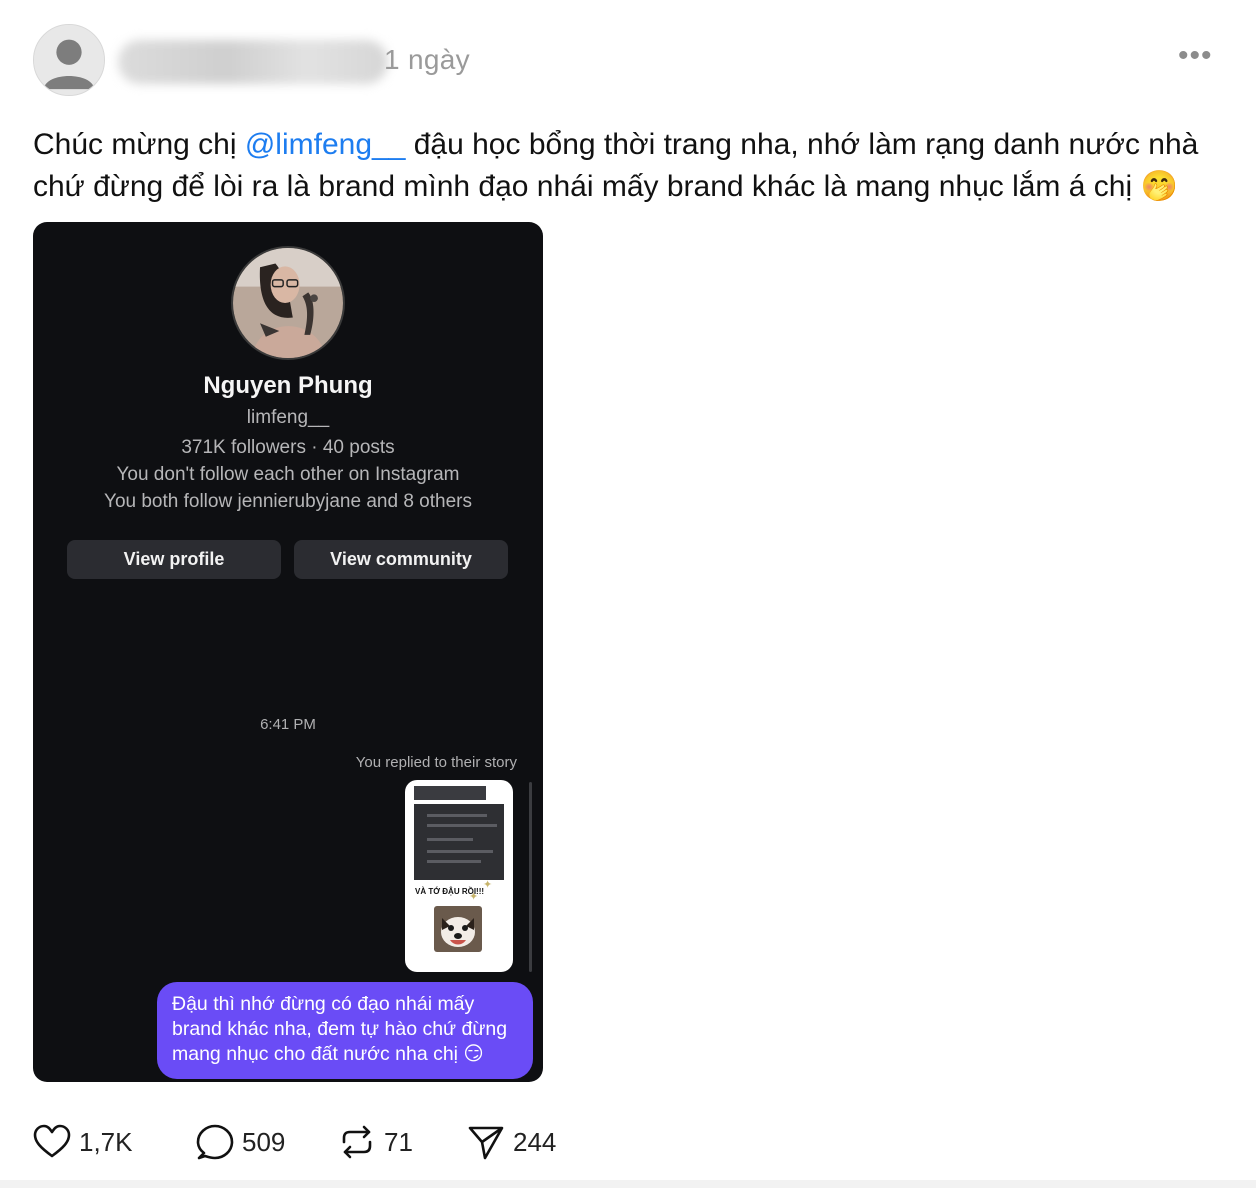  What do you see at coordinates (450, 793) in the screenshot?
I see `story-header` at bounding box center [450, 793].